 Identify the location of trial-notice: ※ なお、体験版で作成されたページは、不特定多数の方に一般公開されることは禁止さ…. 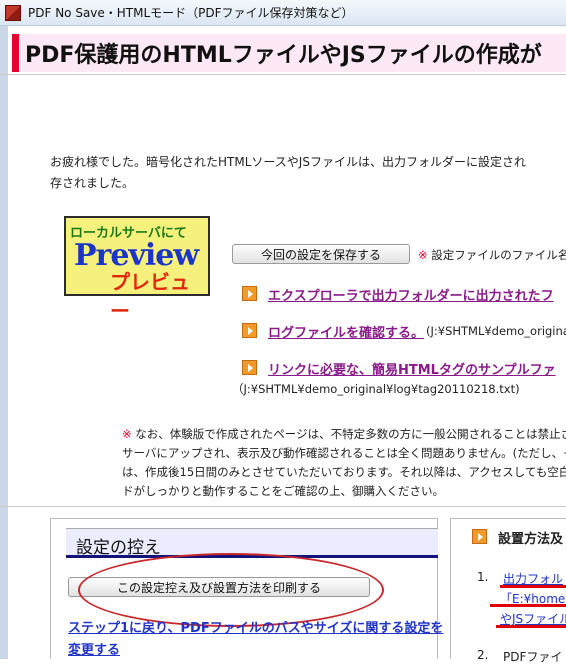
(344, 463).